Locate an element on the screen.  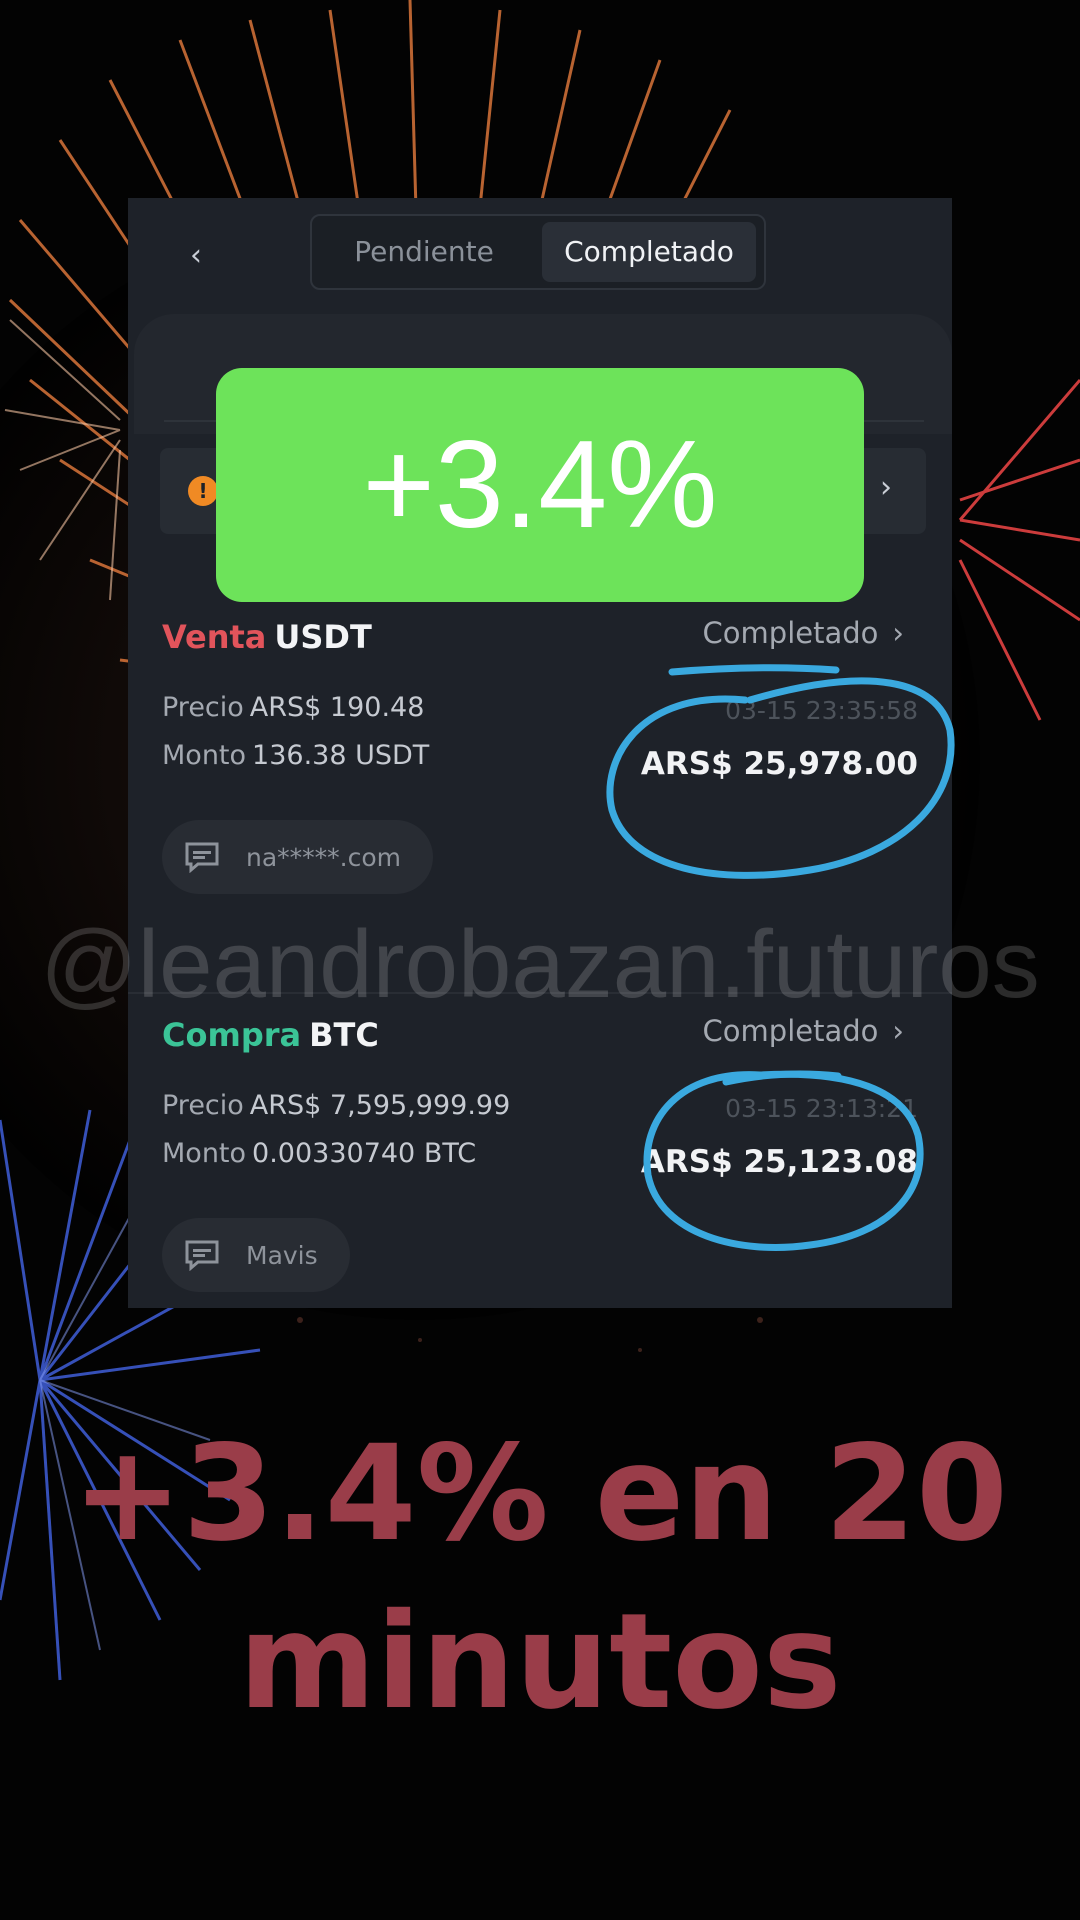
chat-chip: Mavis is located at coordinates (256, 1255).